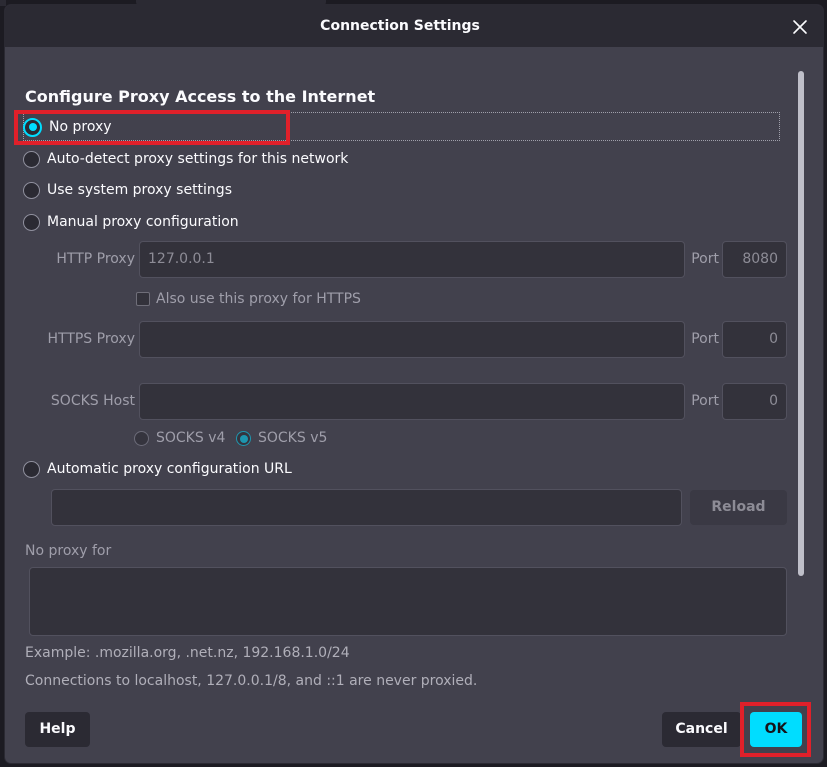  I want to click on also-https-checkbox, so click(143, 299).